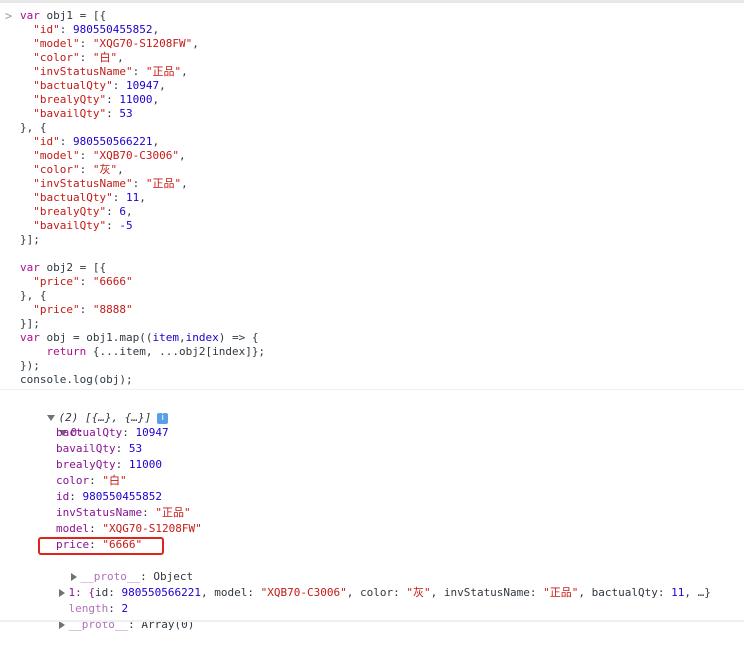 This screenshot has width=744, height=649. Describe the element at coordinates (105, 169) in the screenshot. I see `code-token: "灰"` at that location.